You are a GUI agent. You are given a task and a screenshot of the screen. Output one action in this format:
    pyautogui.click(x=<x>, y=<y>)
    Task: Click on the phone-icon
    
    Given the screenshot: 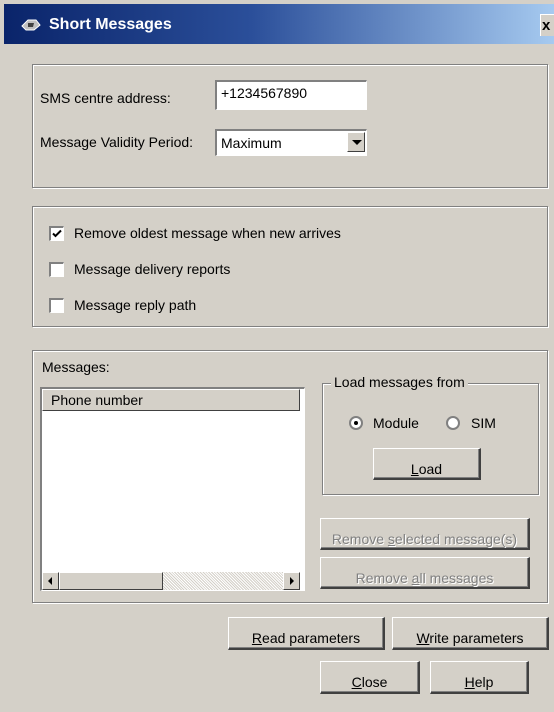 What is the action you would take?
    pyautogui.click(x=31, y=25)
    